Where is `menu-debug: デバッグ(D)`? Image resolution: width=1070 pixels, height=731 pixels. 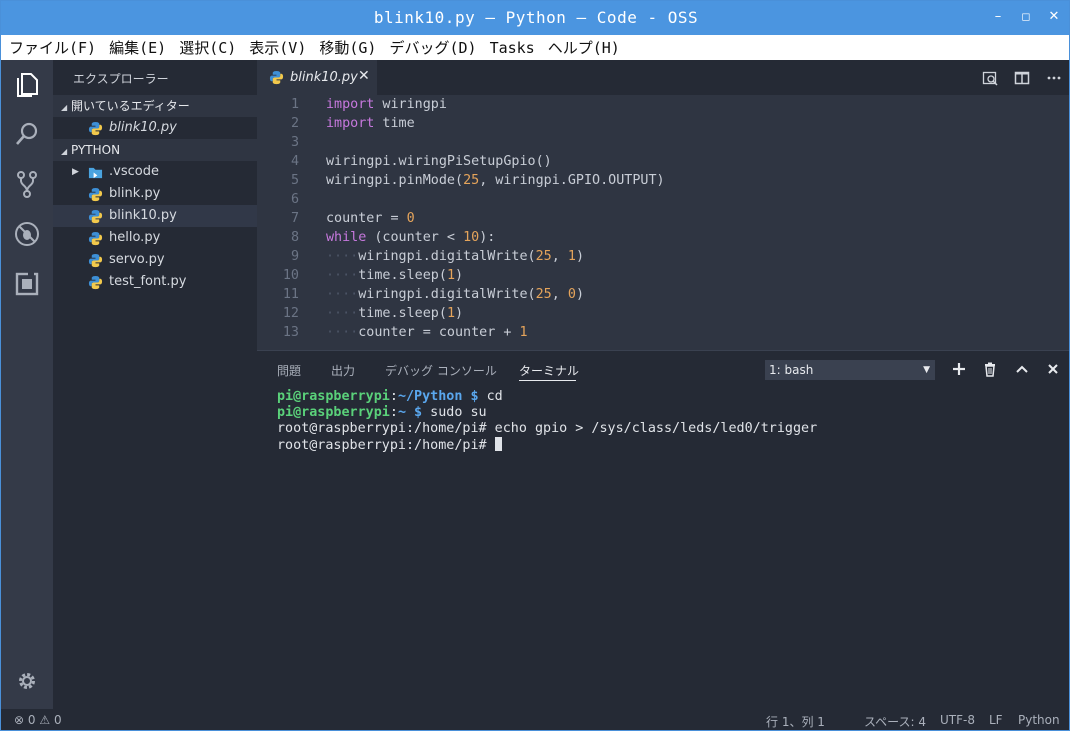 menu-debug: デバッグ(D) is located at coordinates (432, 47).